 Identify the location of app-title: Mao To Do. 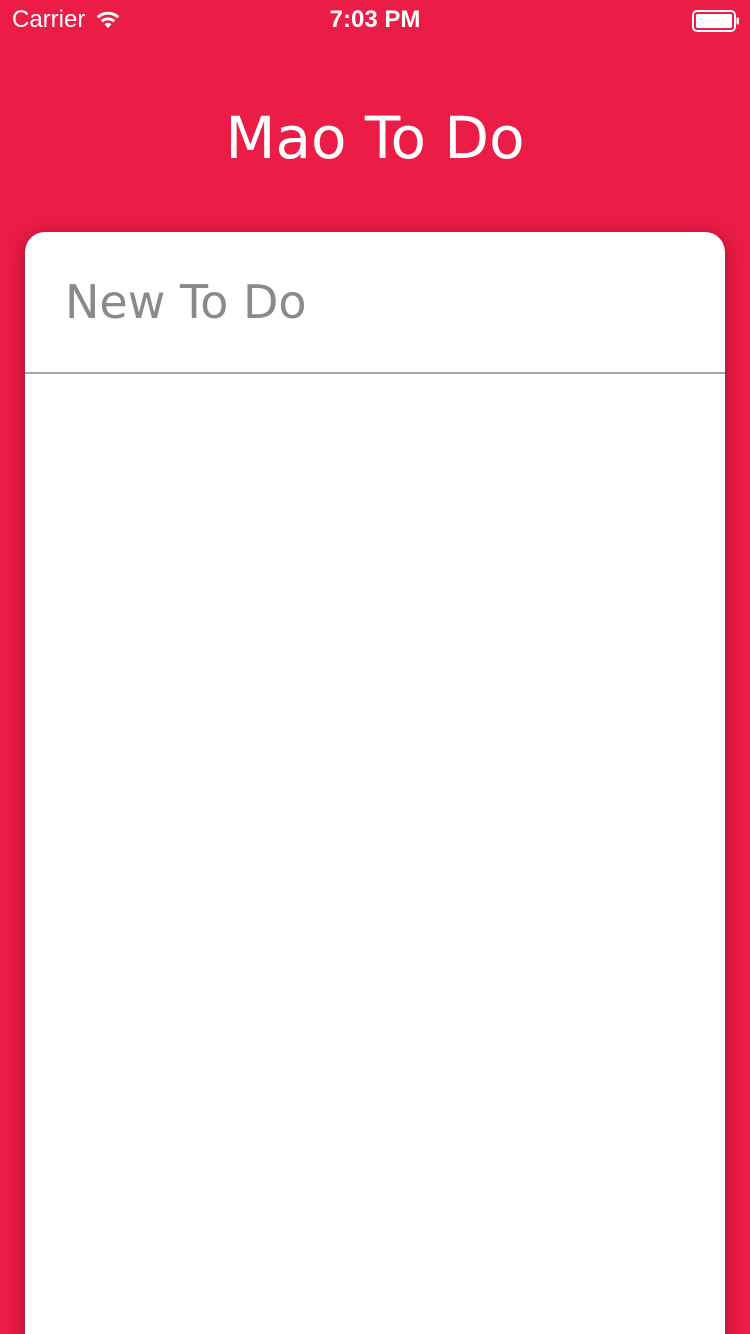
(375, 138).